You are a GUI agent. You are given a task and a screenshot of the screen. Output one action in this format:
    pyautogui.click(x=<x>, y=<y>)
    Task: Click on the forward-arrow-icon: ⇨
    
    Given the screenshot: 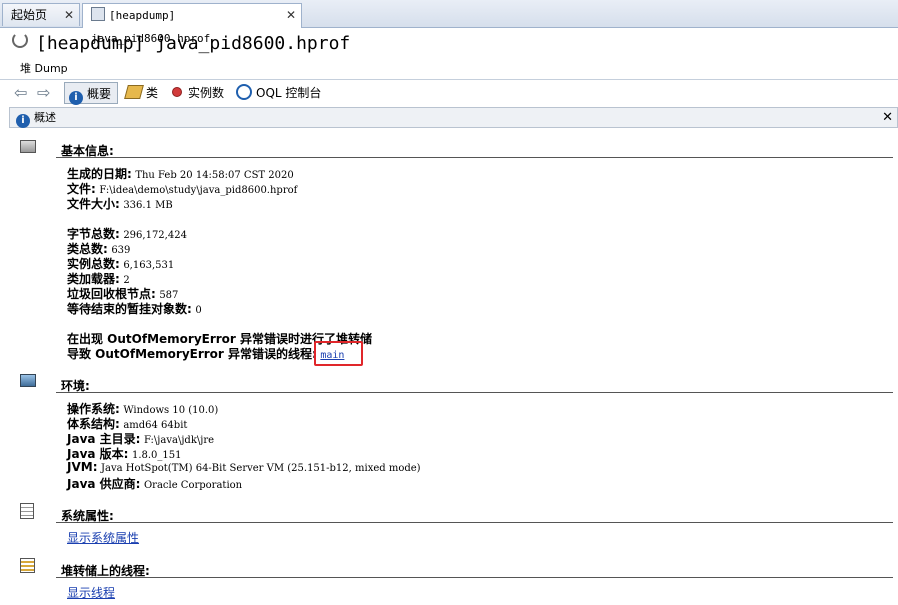 What is the action you would take?
    pyautogui.click(x=43, y=92)
    